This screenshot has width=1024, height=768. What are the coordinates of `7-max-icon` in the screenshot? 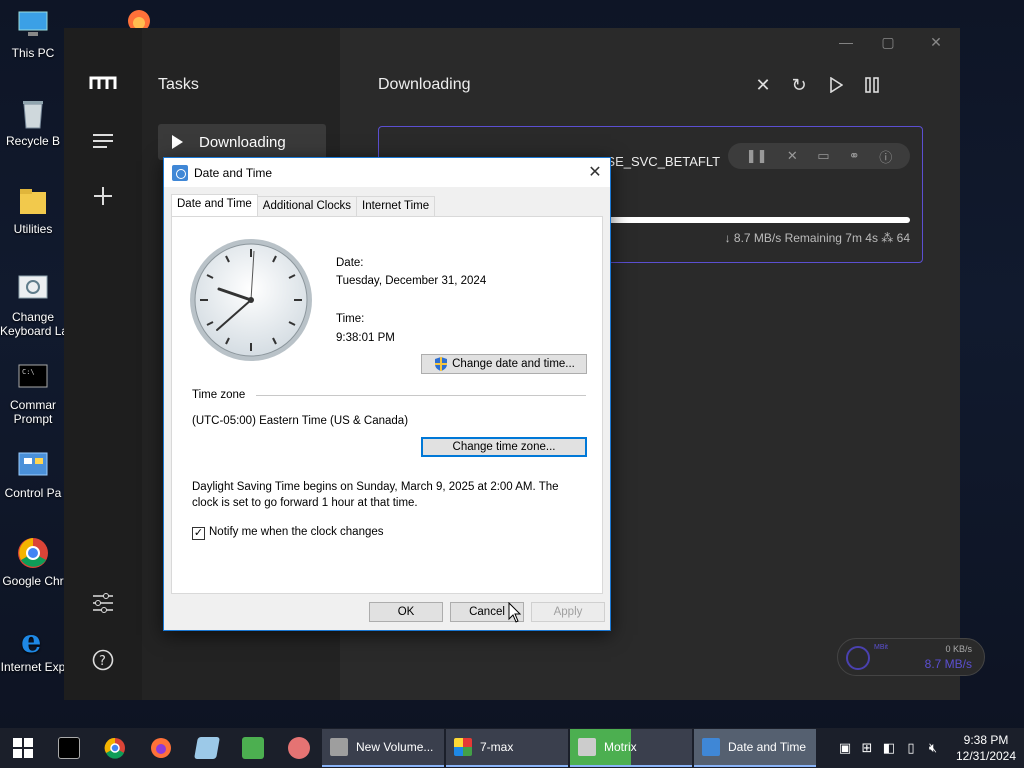 It's located at (463, 747).